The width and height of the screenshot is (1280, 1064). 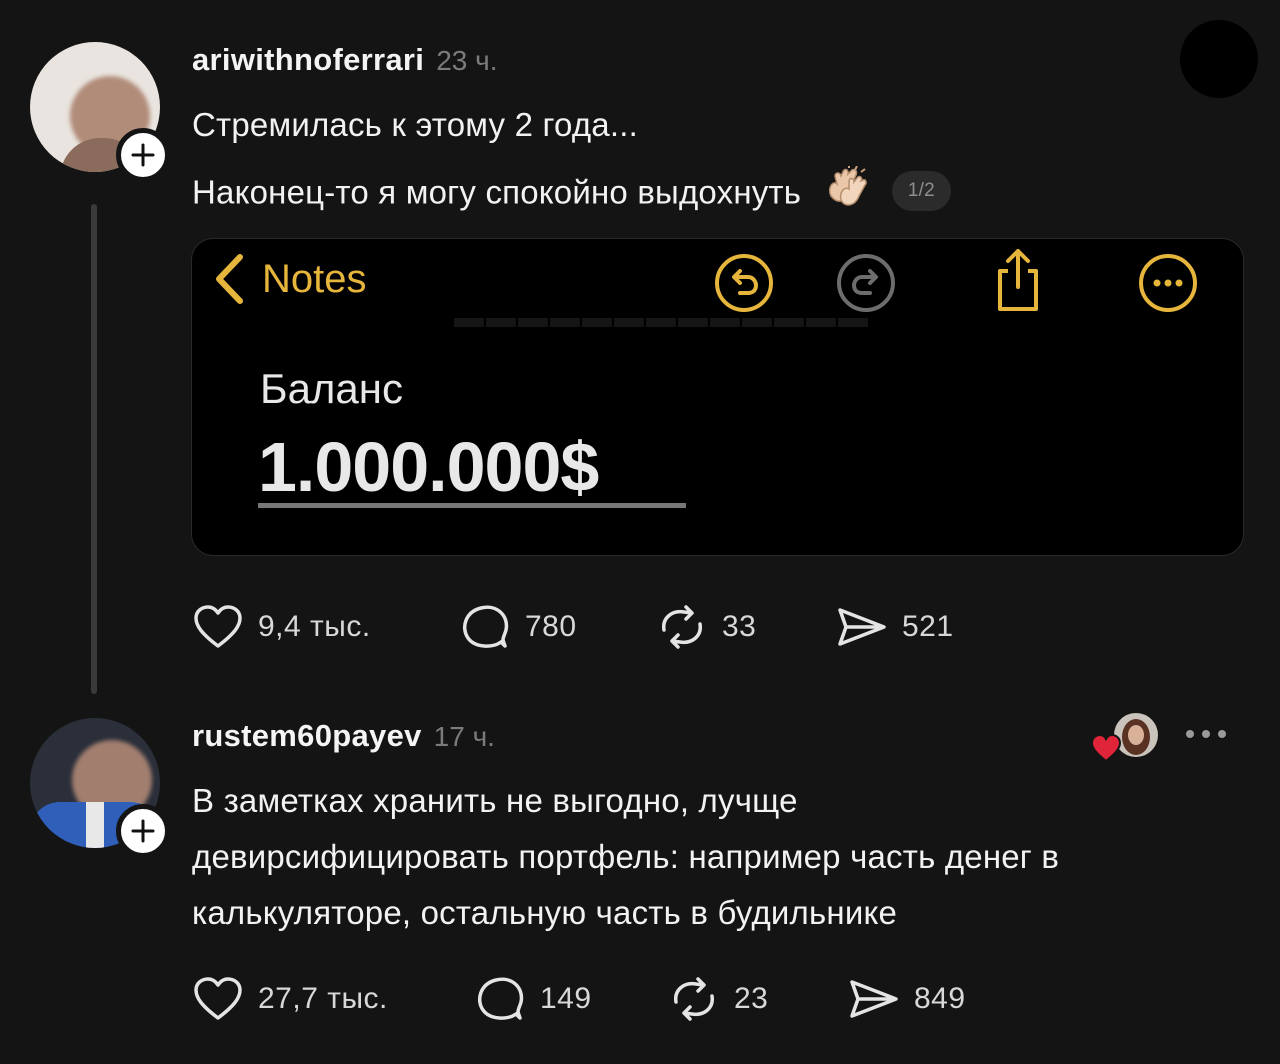 What do you see at coordinates (308, 60) in the screenshot?
I see `username: ariwithnoferrari` at bounding box center [308, 60].